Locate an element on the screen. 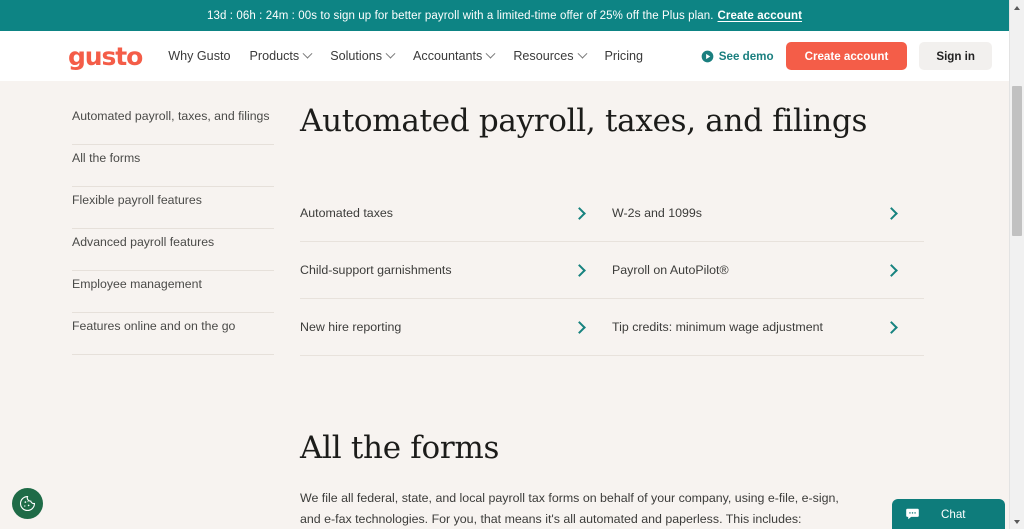 Image resolution: width=1024 pixels, height=529 pixels. sign-in-button: Sign in is located at coordinates (955, 56).